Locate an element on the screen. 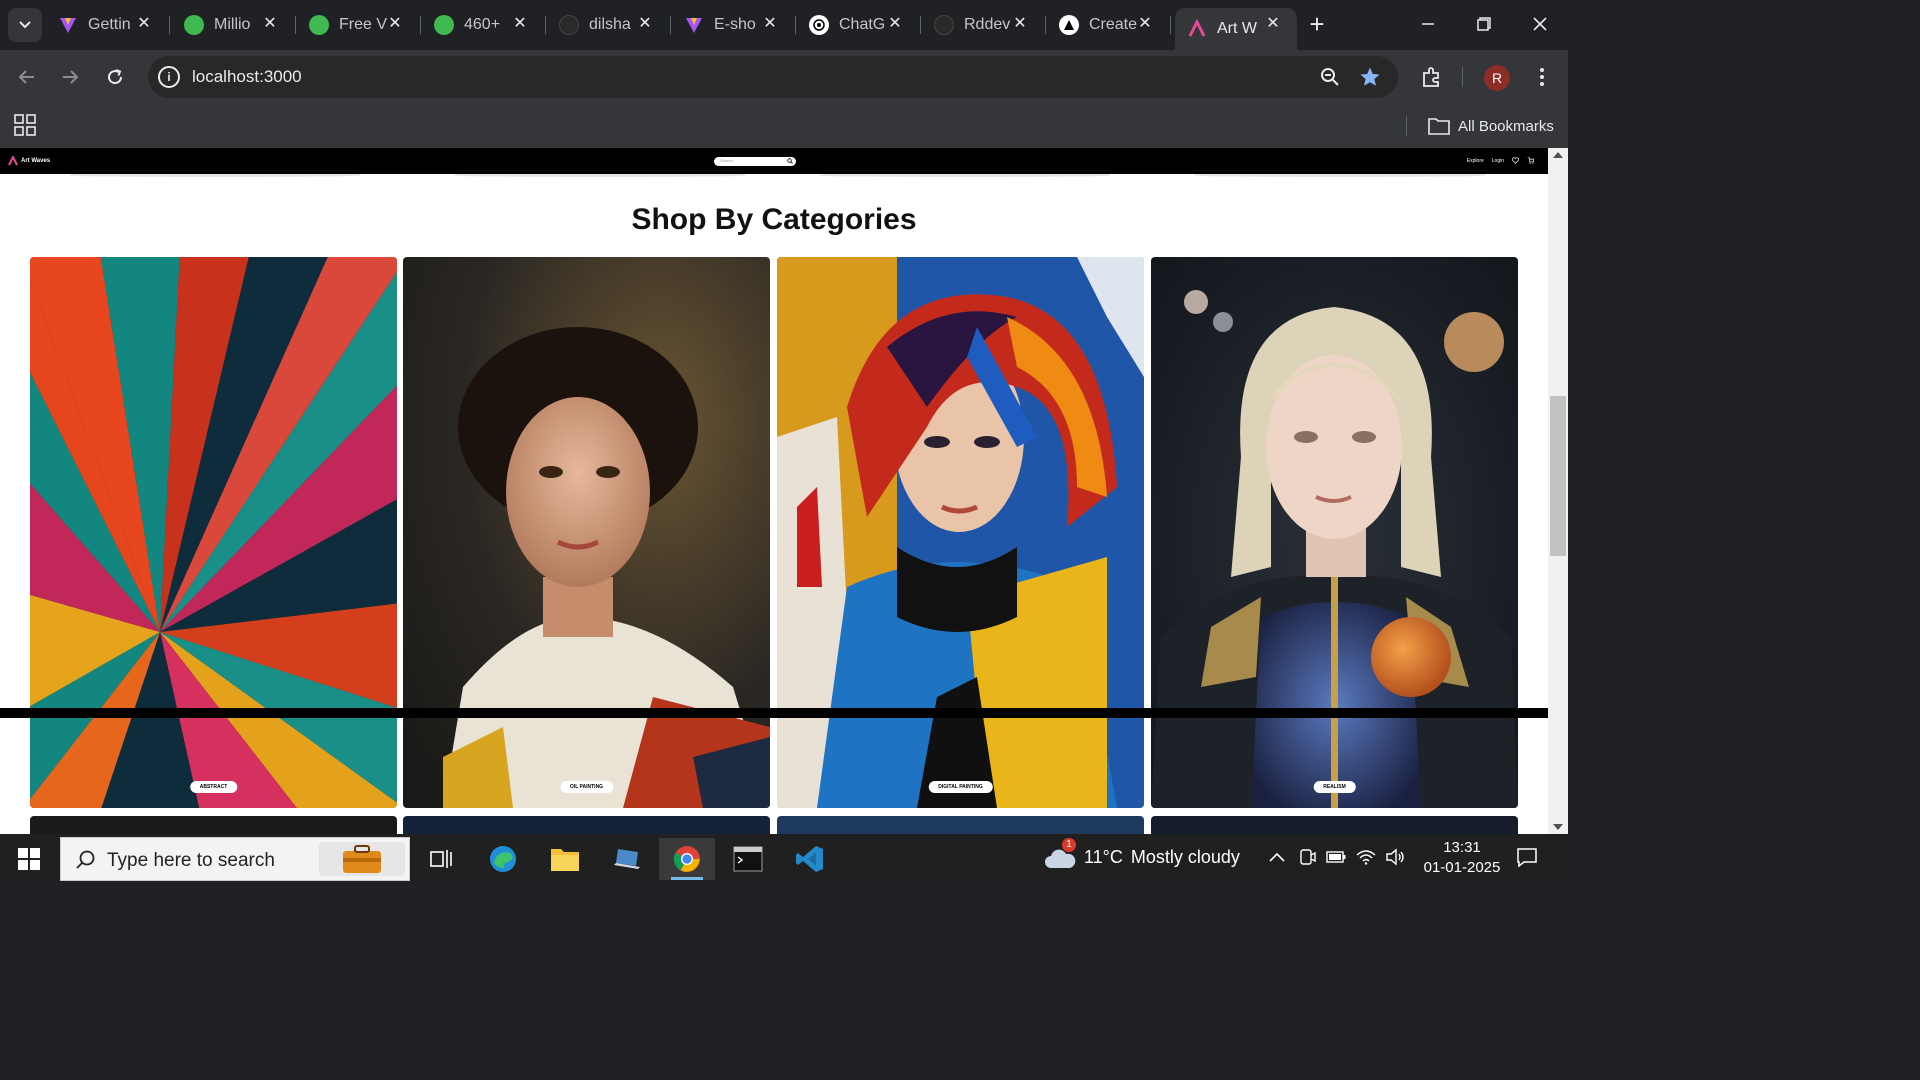 Image resolution: width=1920 pixels, height=1080 pixels. apps-grid-icon is located at coordinates (25, 125).